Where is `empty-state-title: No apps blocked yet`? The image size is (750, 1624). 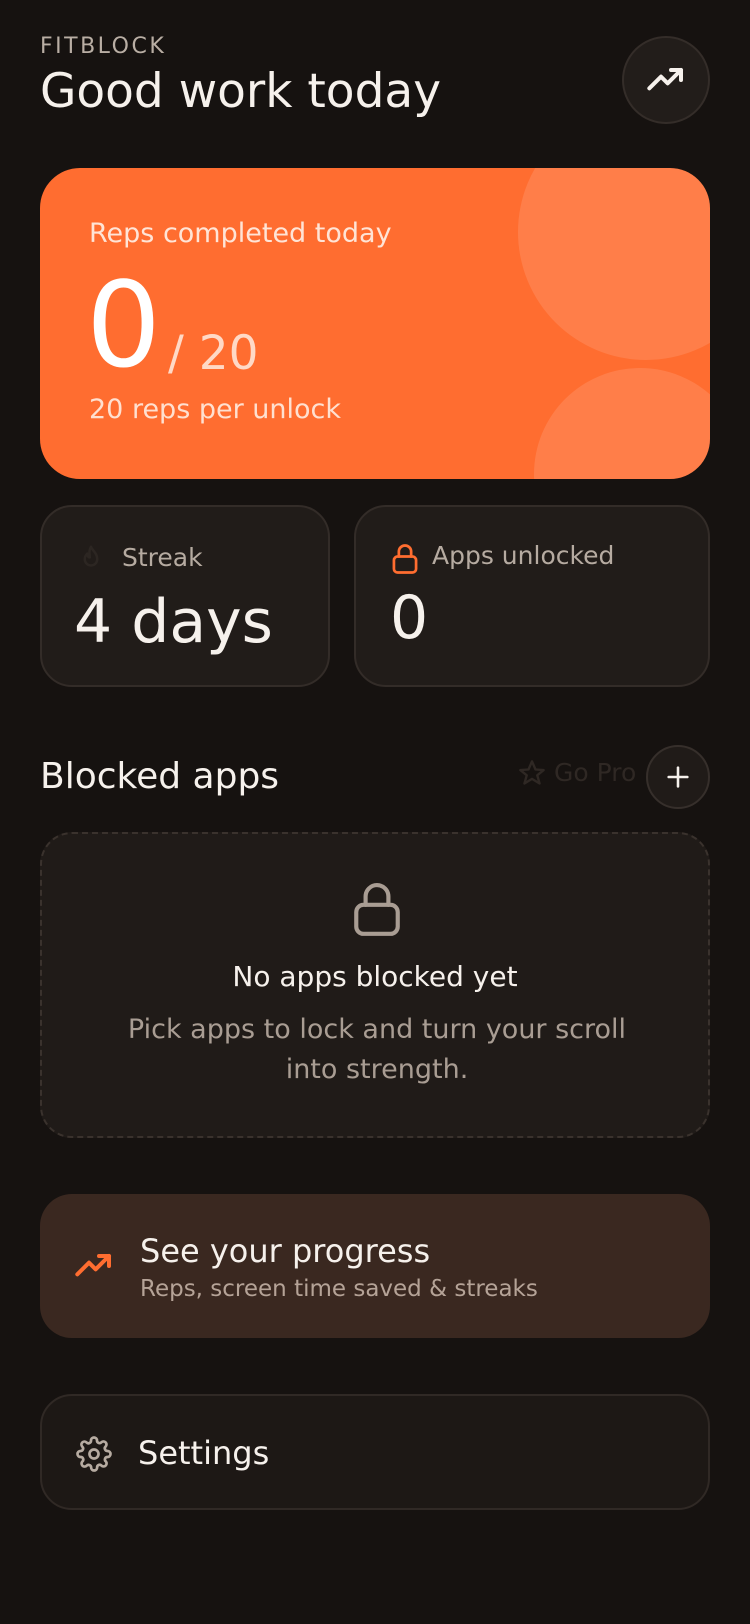
empty-state-title: No apps blocked yet is located at coordinates (375, 976).